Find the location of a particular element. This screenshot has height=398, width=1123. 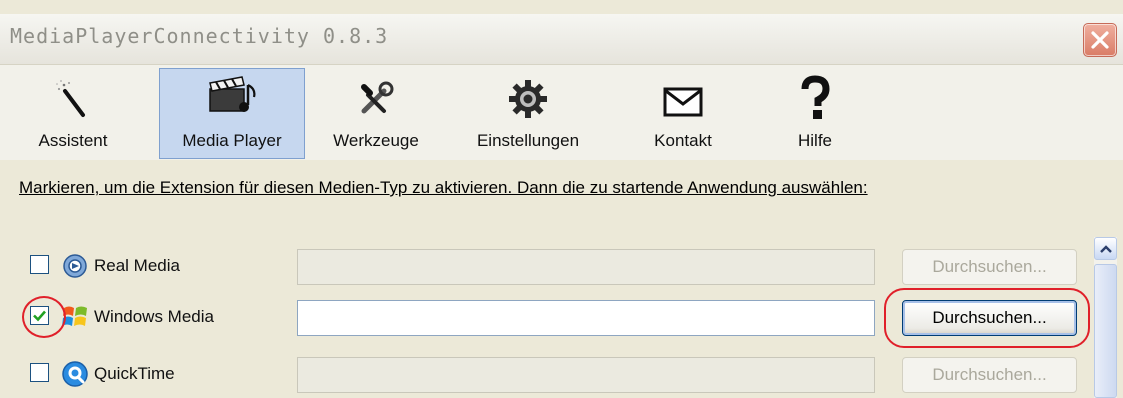

toolbar-label: Werkzeuge is located at coordinates (376, 140).